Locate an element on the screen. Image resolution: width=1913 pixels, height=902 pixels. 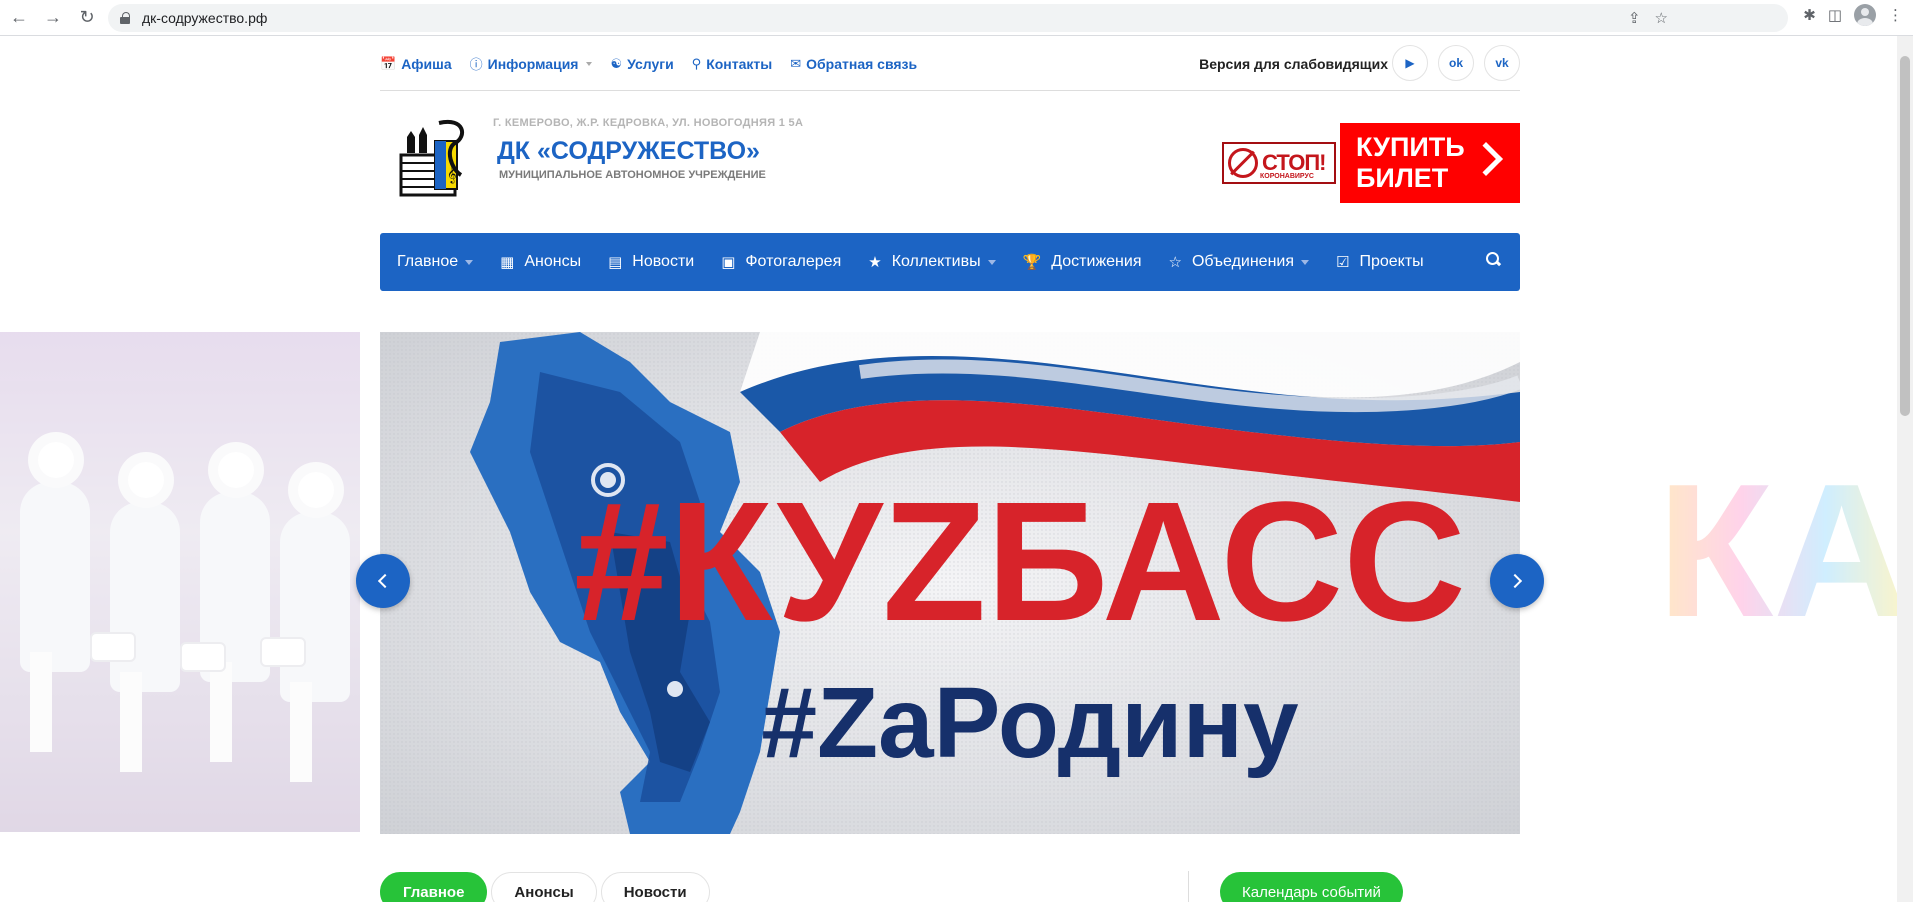
events-calendar-button: Календарь событий is located at coordinates (1311, 887).